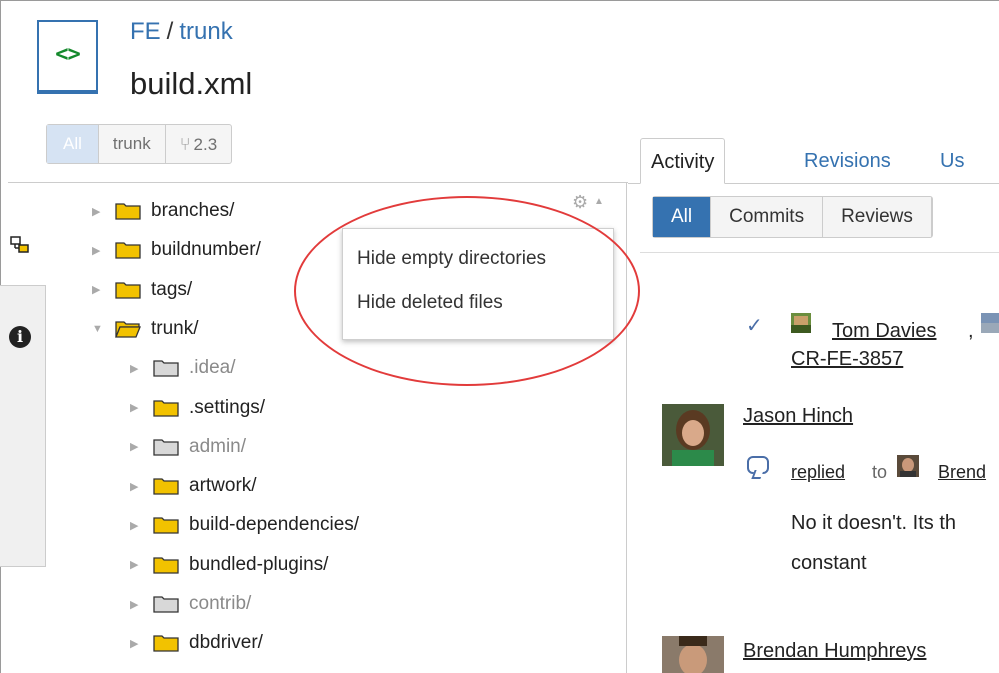 The height and width of the screenshot is (673, 999). Describe the element at coordinates (884, 331) in the screenshot. I see `tom-davies-link: Tom Davies` at that location.